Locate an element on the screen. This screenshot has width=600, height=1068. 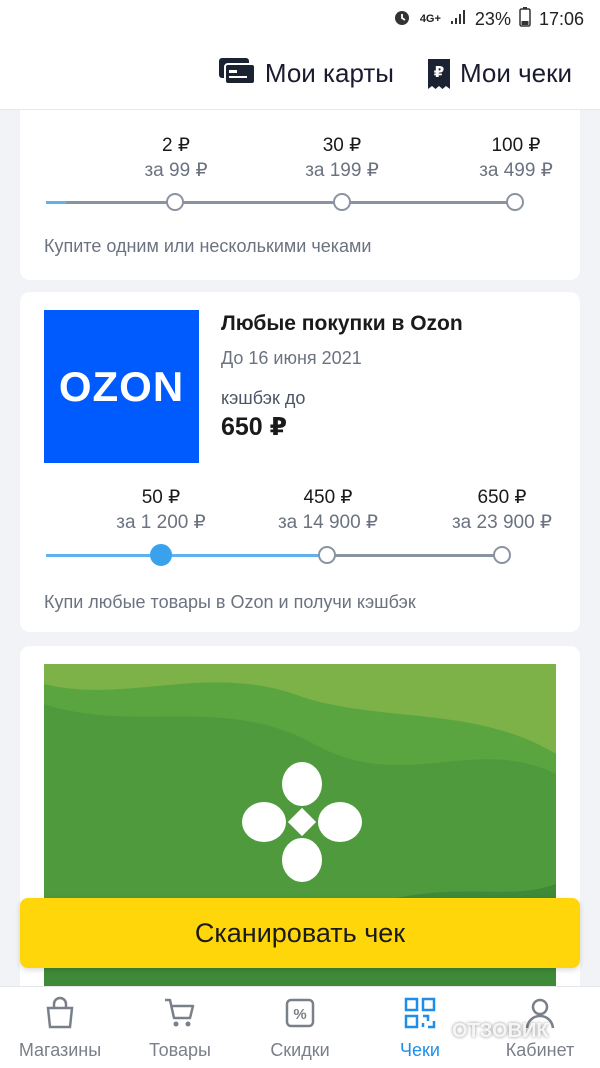
scan-receipt-label: Сканировать чек is located at coordinates (300, 932).